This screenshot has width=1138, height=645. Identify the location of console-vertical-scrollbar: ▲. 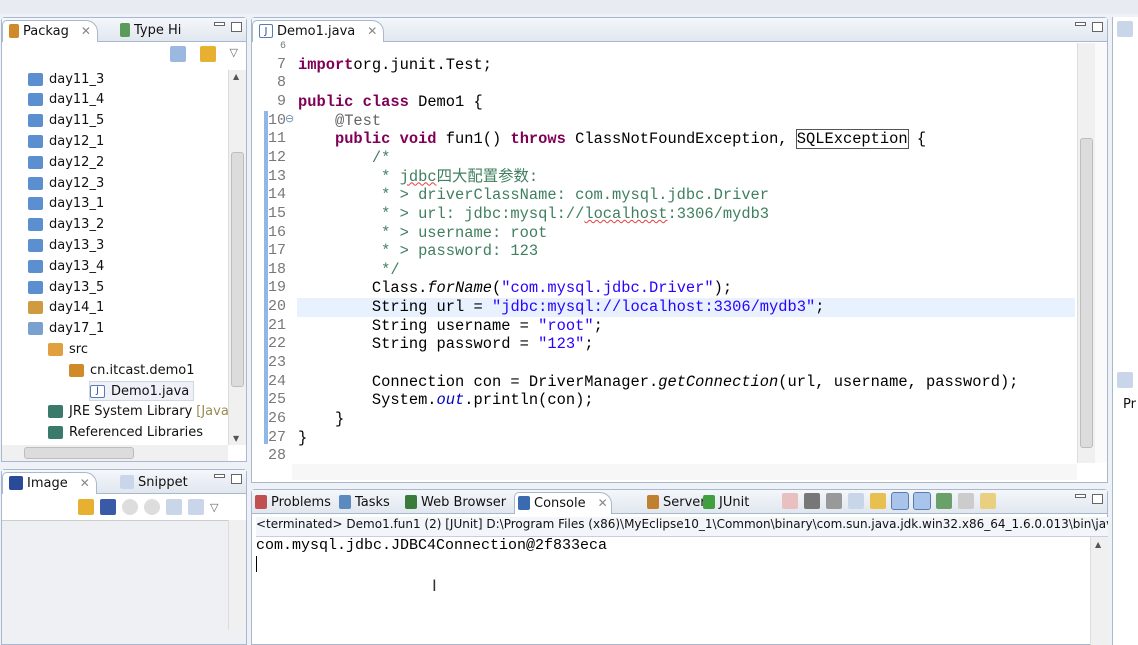
(1099, 591).